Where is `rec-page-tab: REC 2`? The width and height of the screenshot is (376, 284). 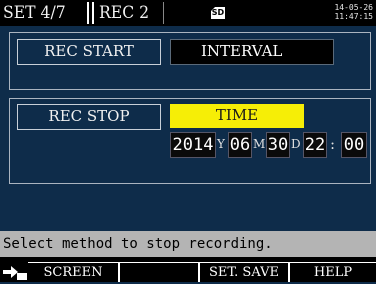 rec-page-tab: REC 2 is located at coordinates (124, 13).